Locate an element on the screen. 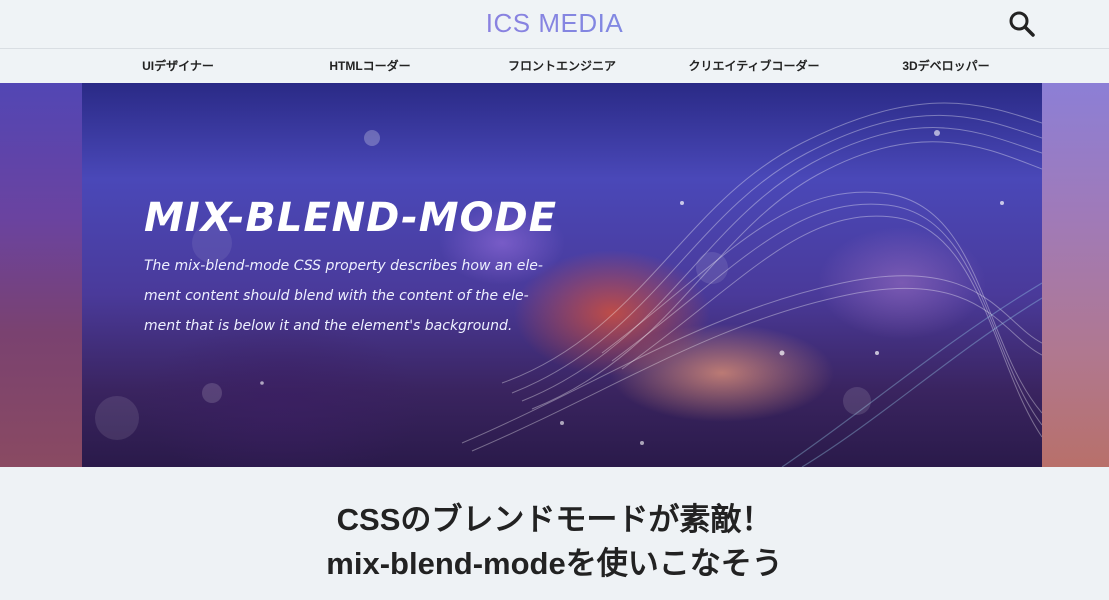 The image size is (1109, 600). nav-item-html-coder: HTMLコーダー is located at coordinates (369, 66).